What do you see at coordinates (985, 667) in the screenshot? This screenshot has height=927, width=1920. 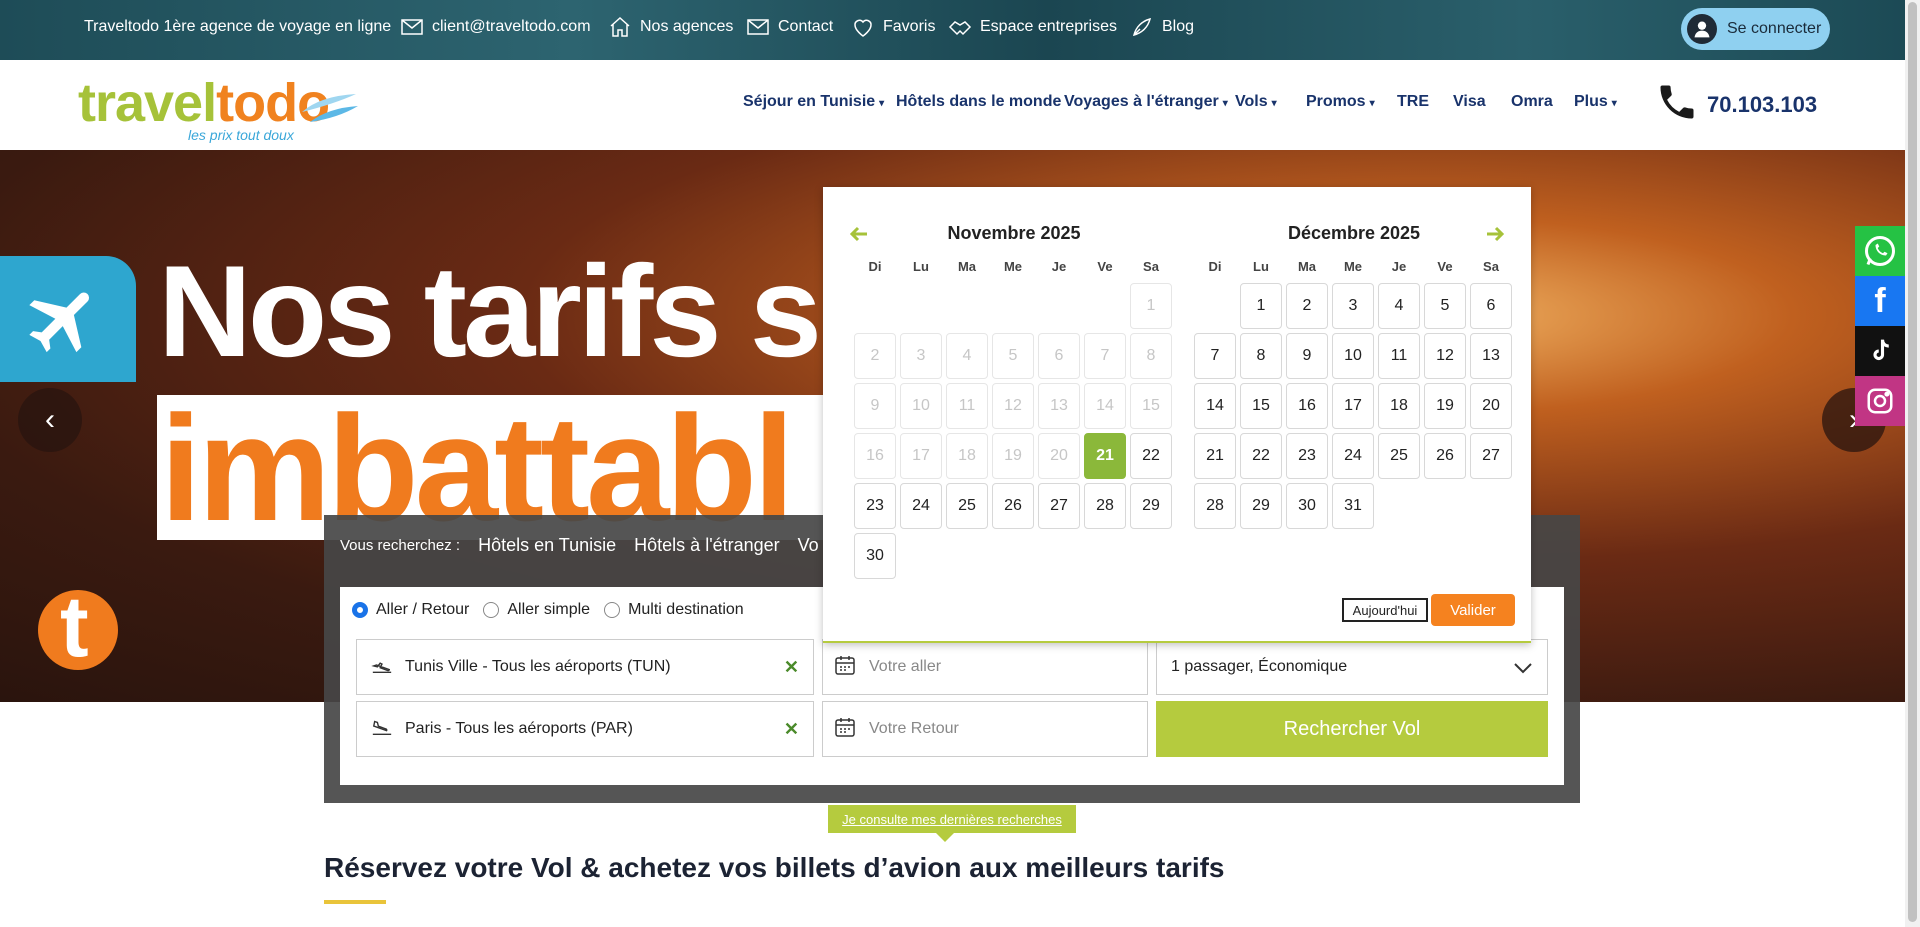 I see `depart-date-input: Votre aller` at bounding box center [985, 667].